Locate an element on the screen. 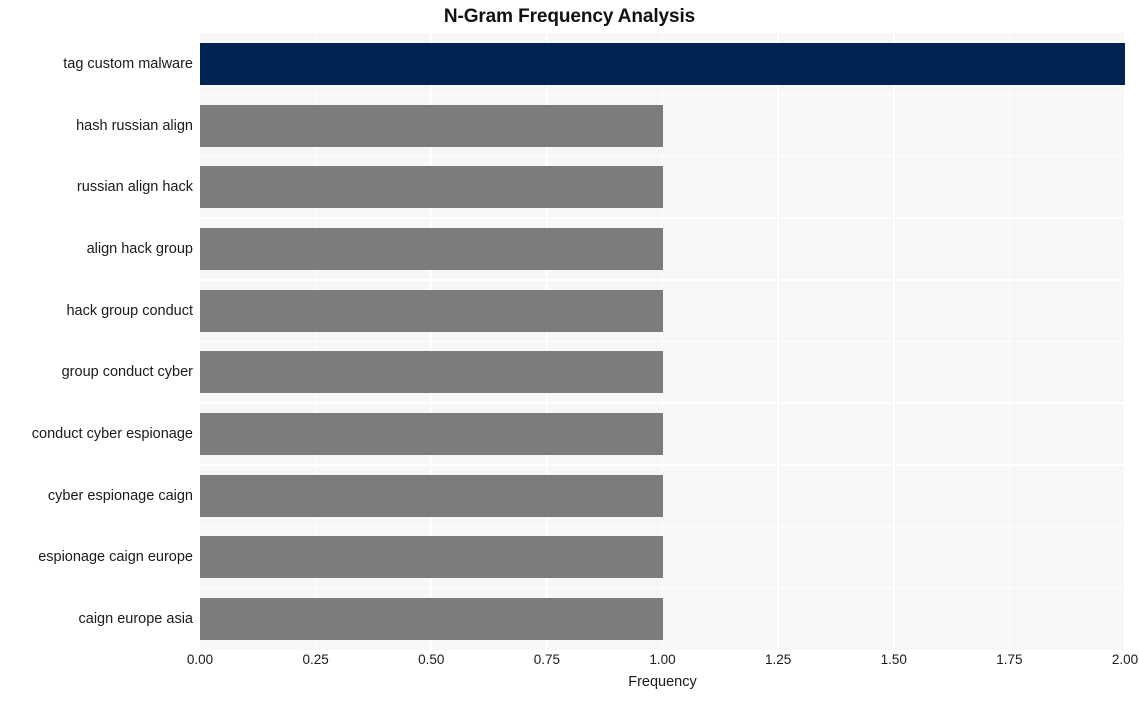 Image resolution: width=1139 pixels, height=701 pixels. y-axis-tick-label: conduct cyber espionage is located at coordinates (112, 434).